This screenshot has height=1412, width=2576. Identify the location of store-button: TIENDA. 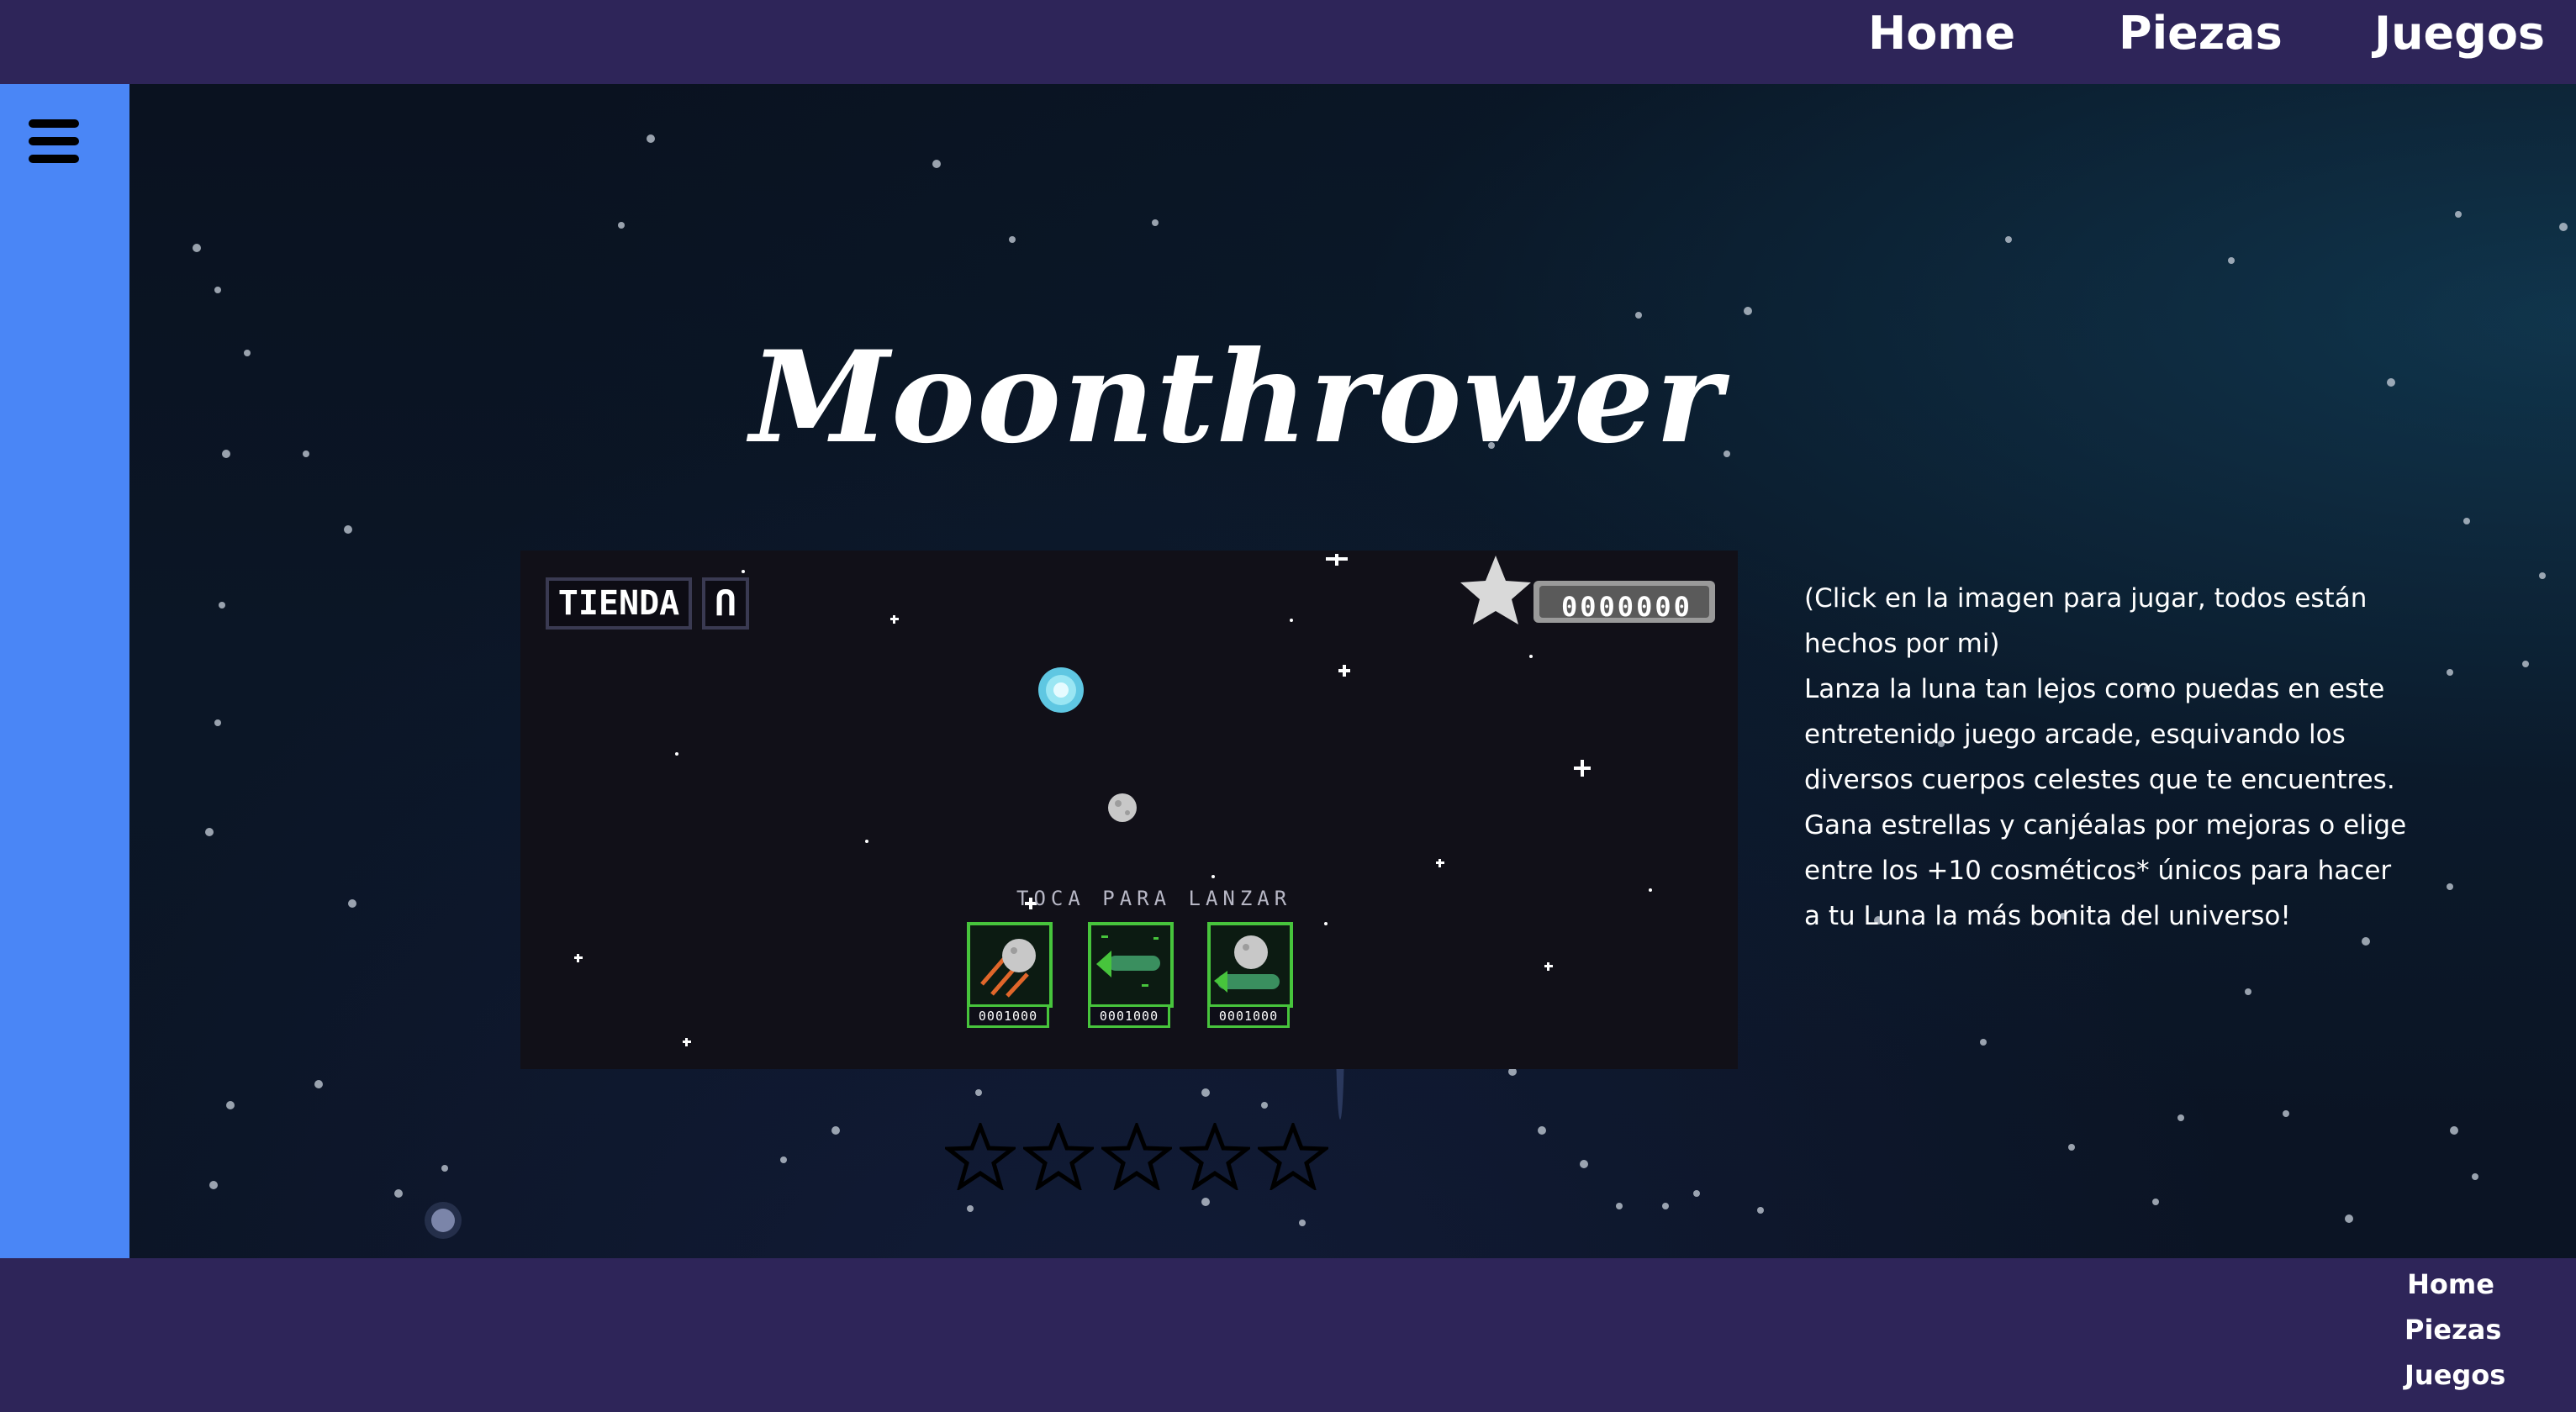
(619, 603).